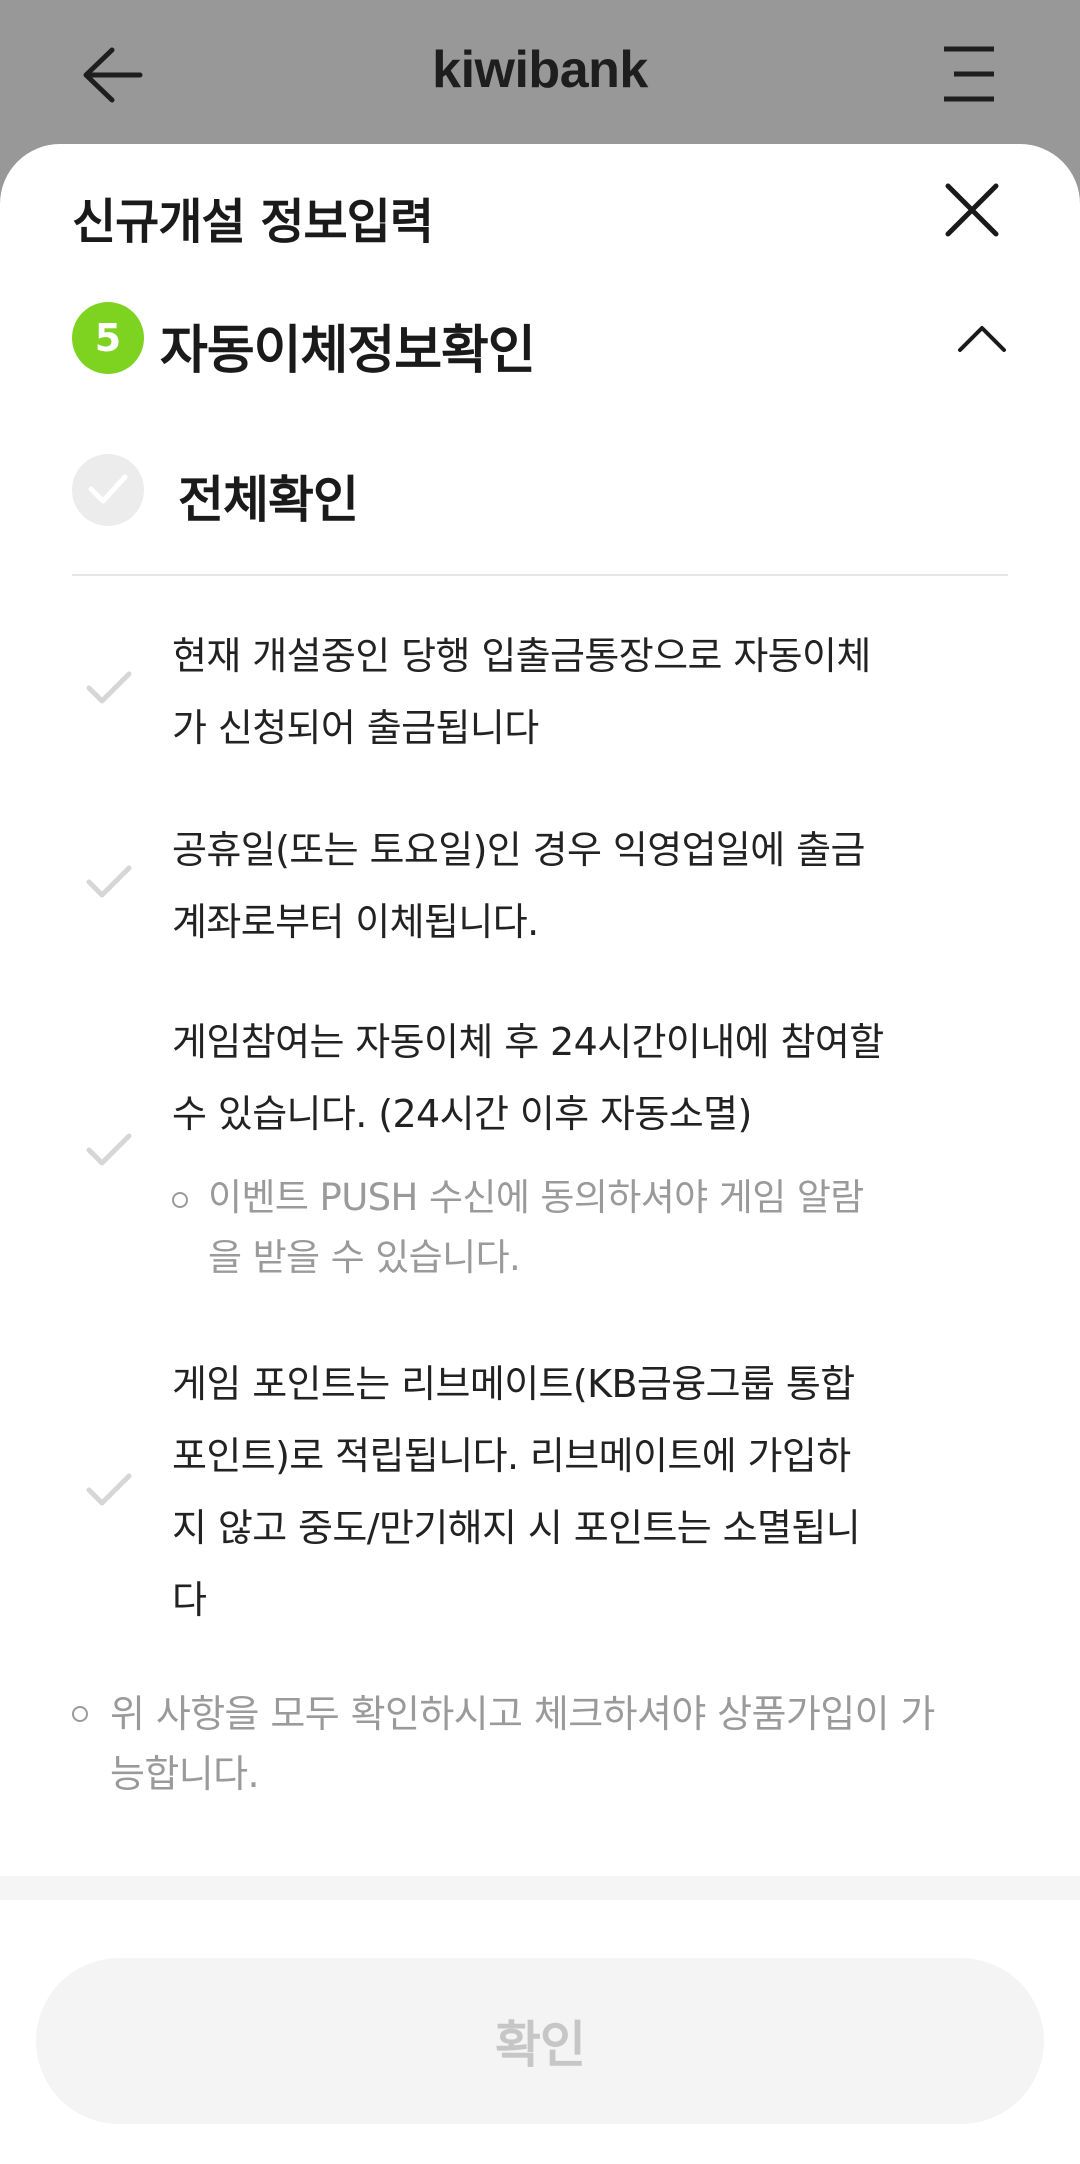 This screenshot has height=2164, width=1080. What do you see at coordinates (521, 656) in the screenshot?
I see `item-line: 현재 개설중인 당행 입출금통장으로 자동이체` at bounding box center [521, 656].